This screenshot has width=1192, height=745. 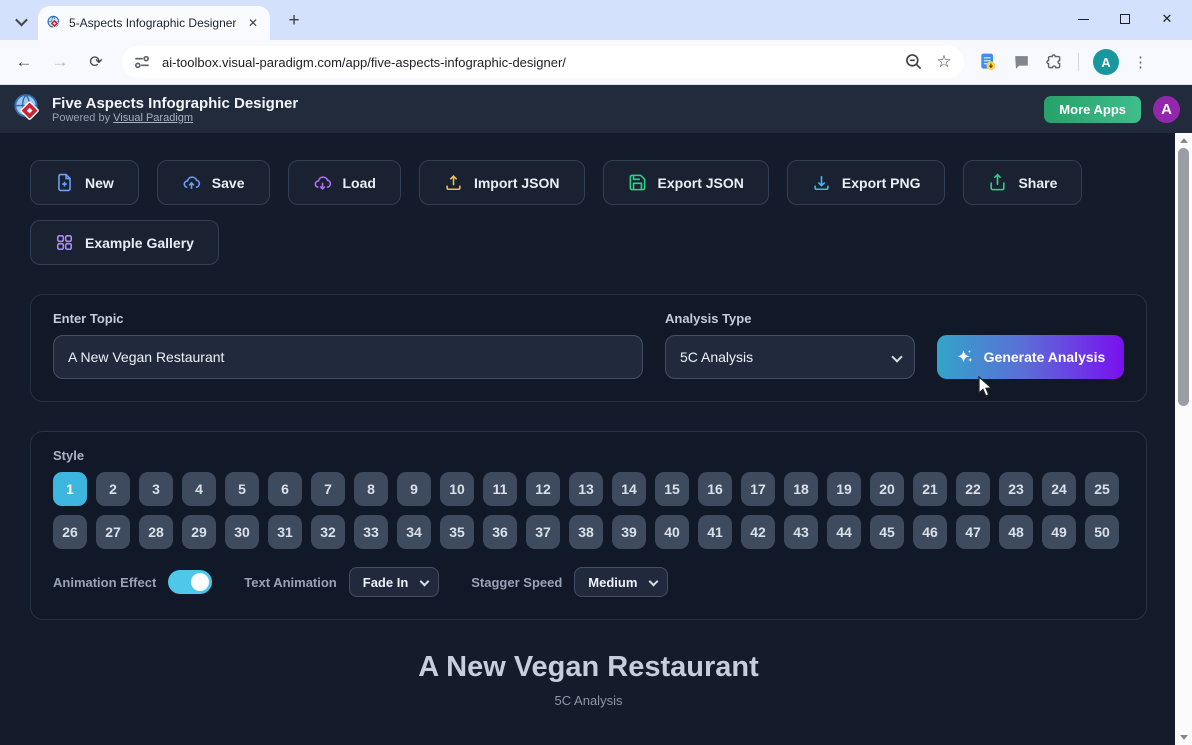 What do you see at coordinates (758, 532) in the screenshot?
I see `style-button-42: 42` at bounding box center [758, 532].